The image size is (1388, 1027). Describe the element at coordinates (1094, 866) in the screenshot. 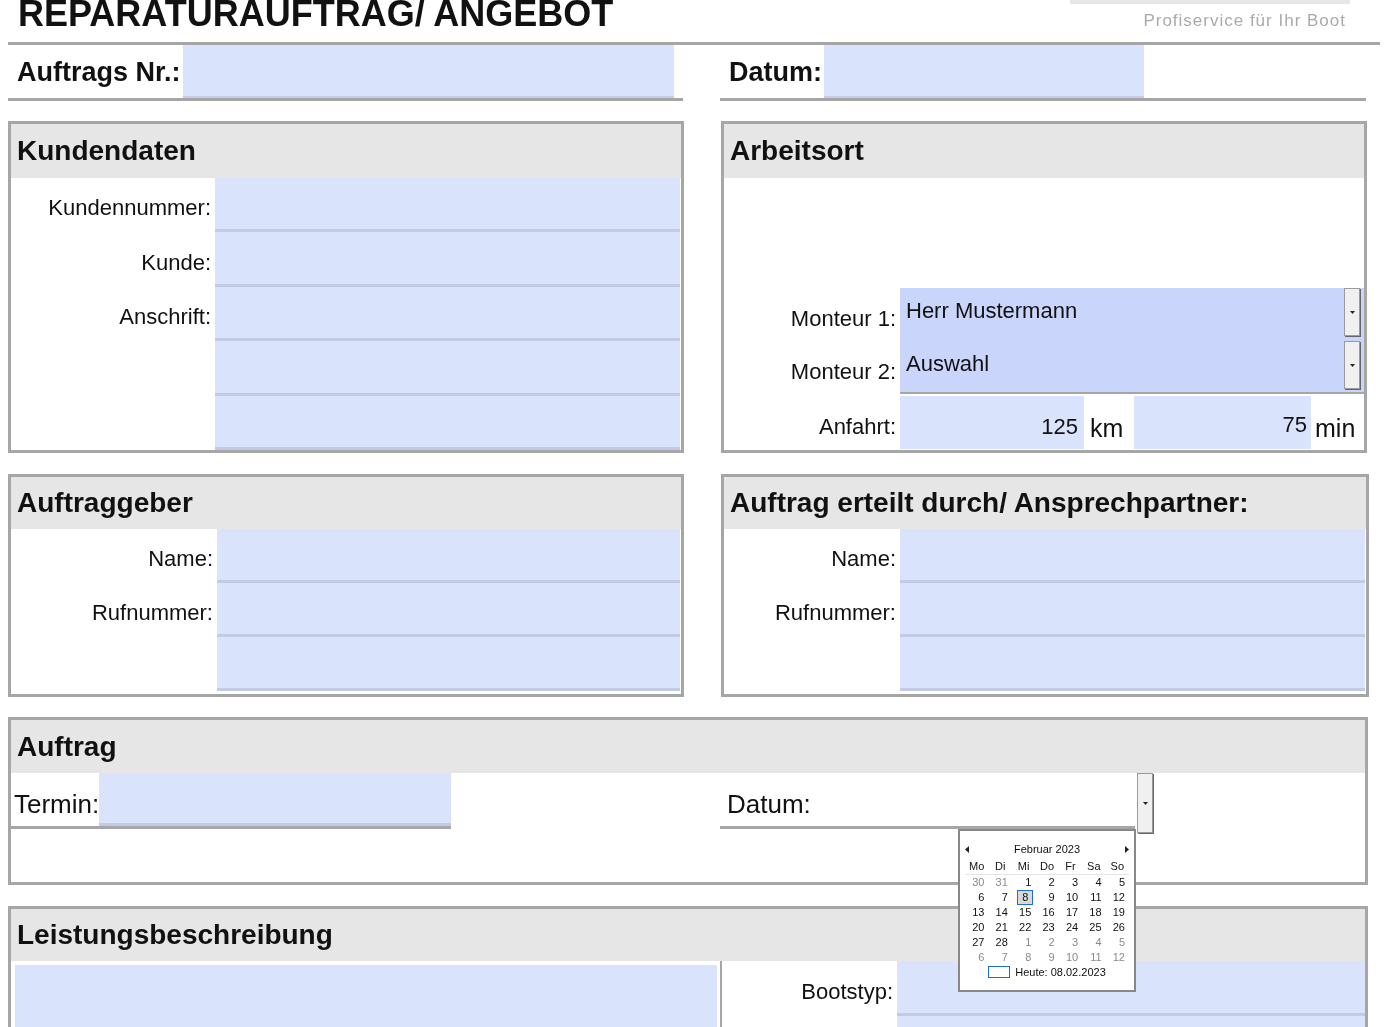

I see `weekday-label: Sa` at that location.